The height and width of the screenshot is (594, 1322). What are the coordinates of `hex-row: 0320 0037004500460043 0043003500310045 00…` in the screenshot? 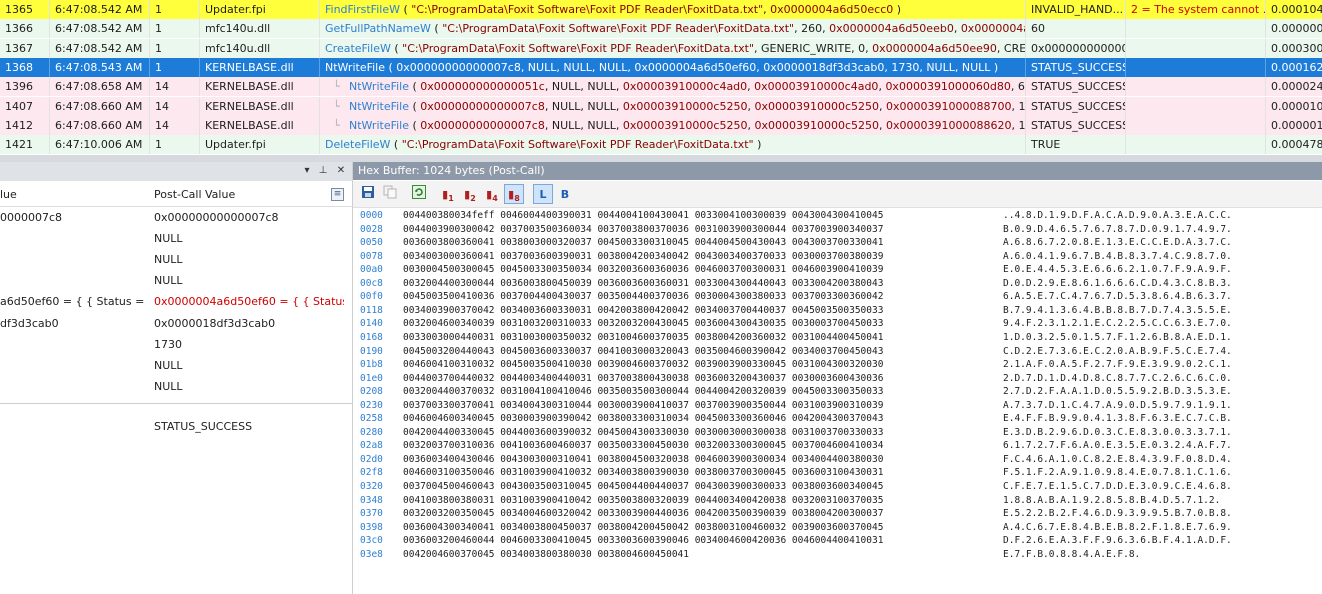 It's located at (837, 487).